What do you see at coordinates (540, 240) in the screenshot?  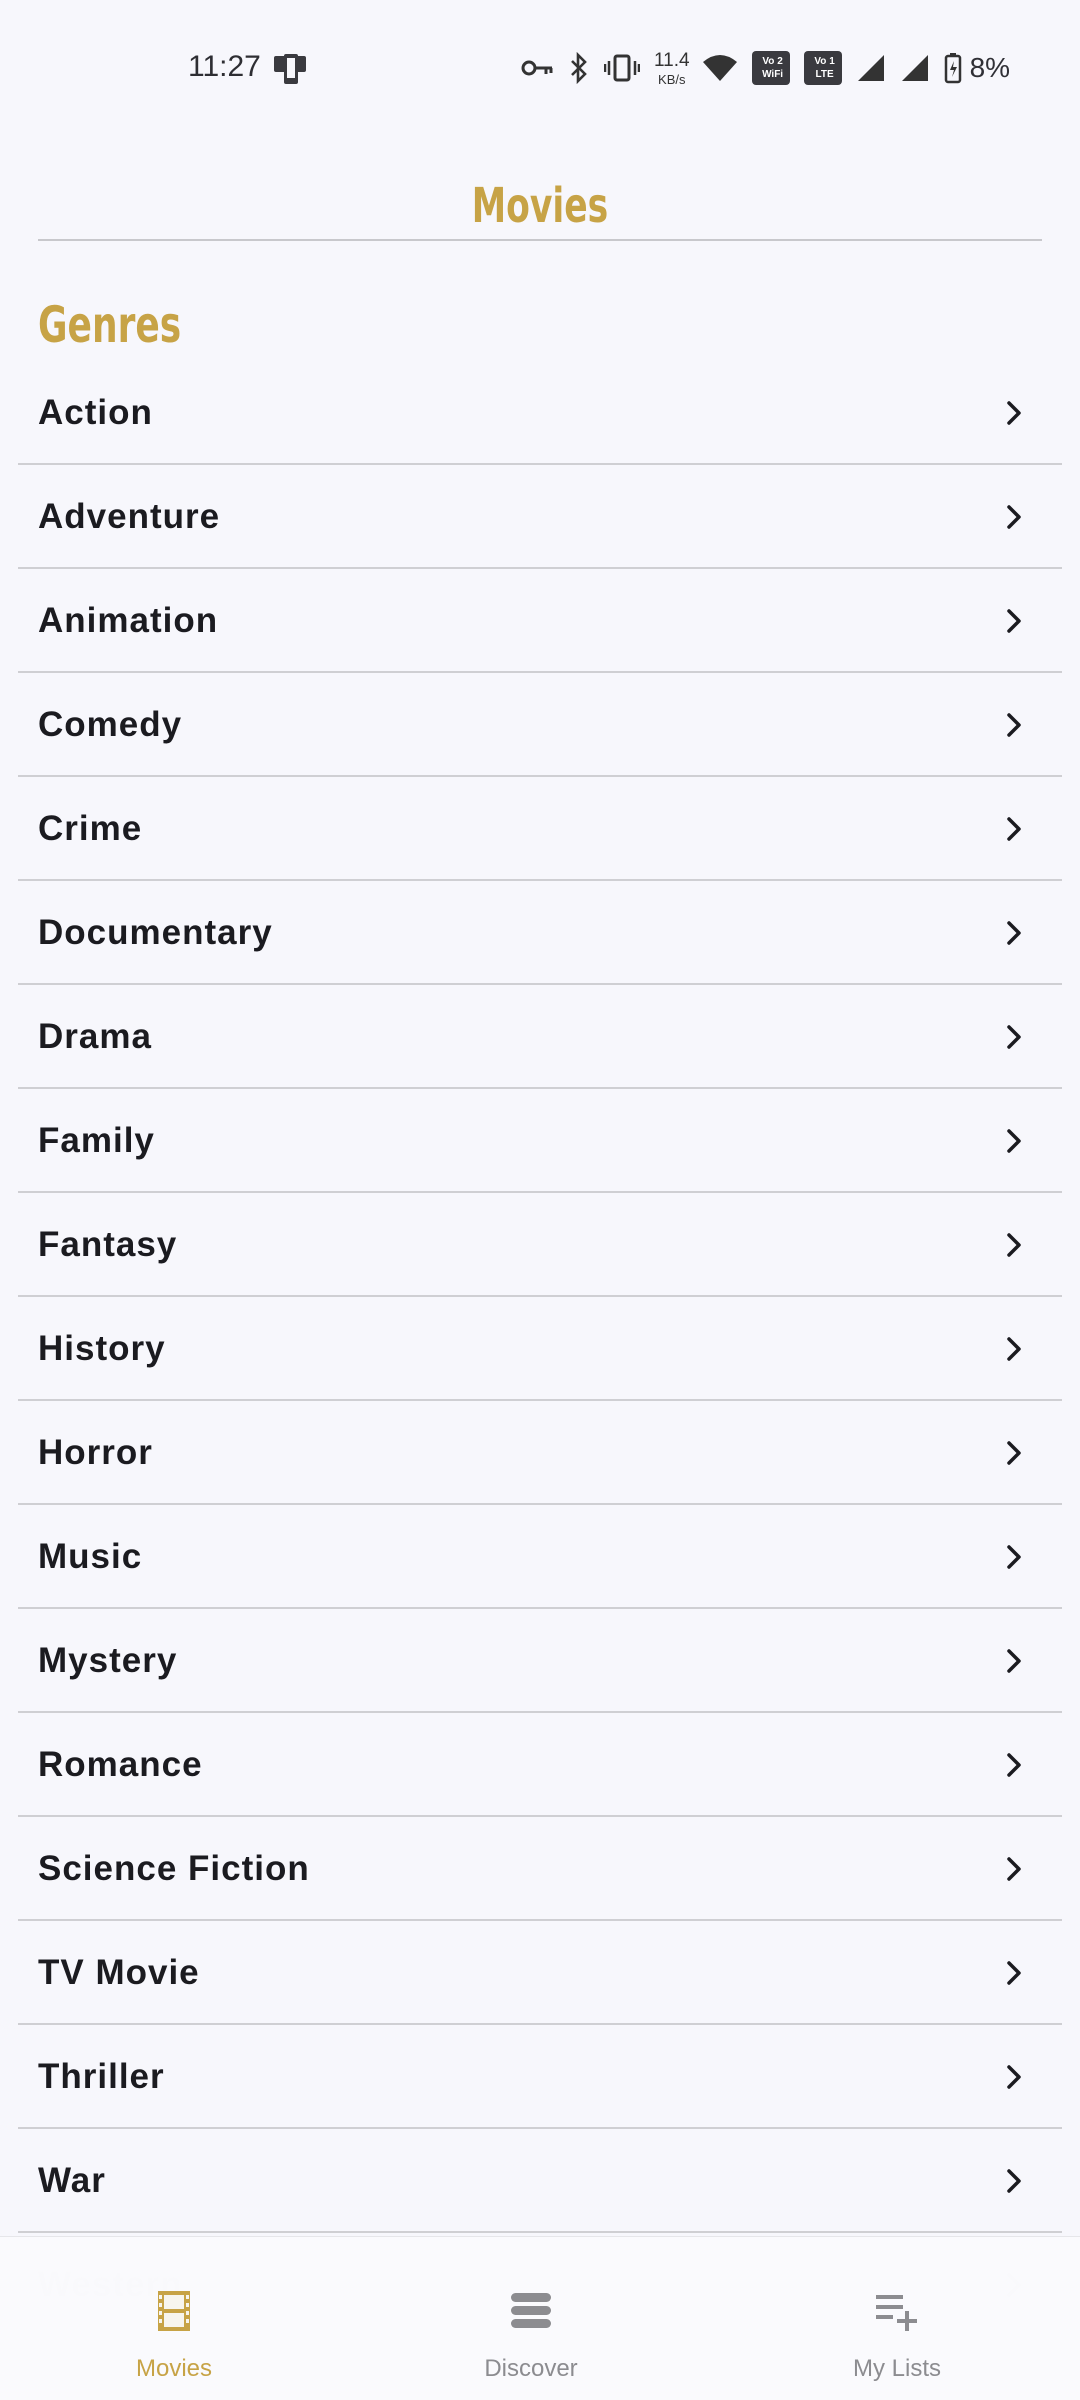 I see `header-divider` at bounding box center [540, 240].